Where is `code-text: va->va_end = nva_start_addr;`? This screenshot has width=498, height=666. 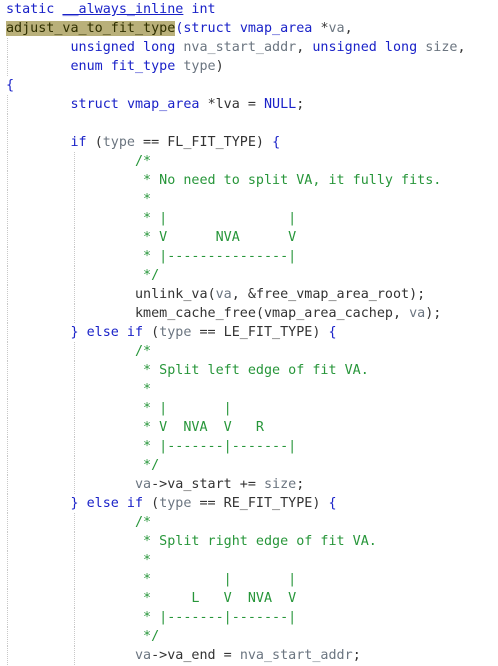
code-text: va->va_end = nva_start_addr; is located at coordinates (183, 655).